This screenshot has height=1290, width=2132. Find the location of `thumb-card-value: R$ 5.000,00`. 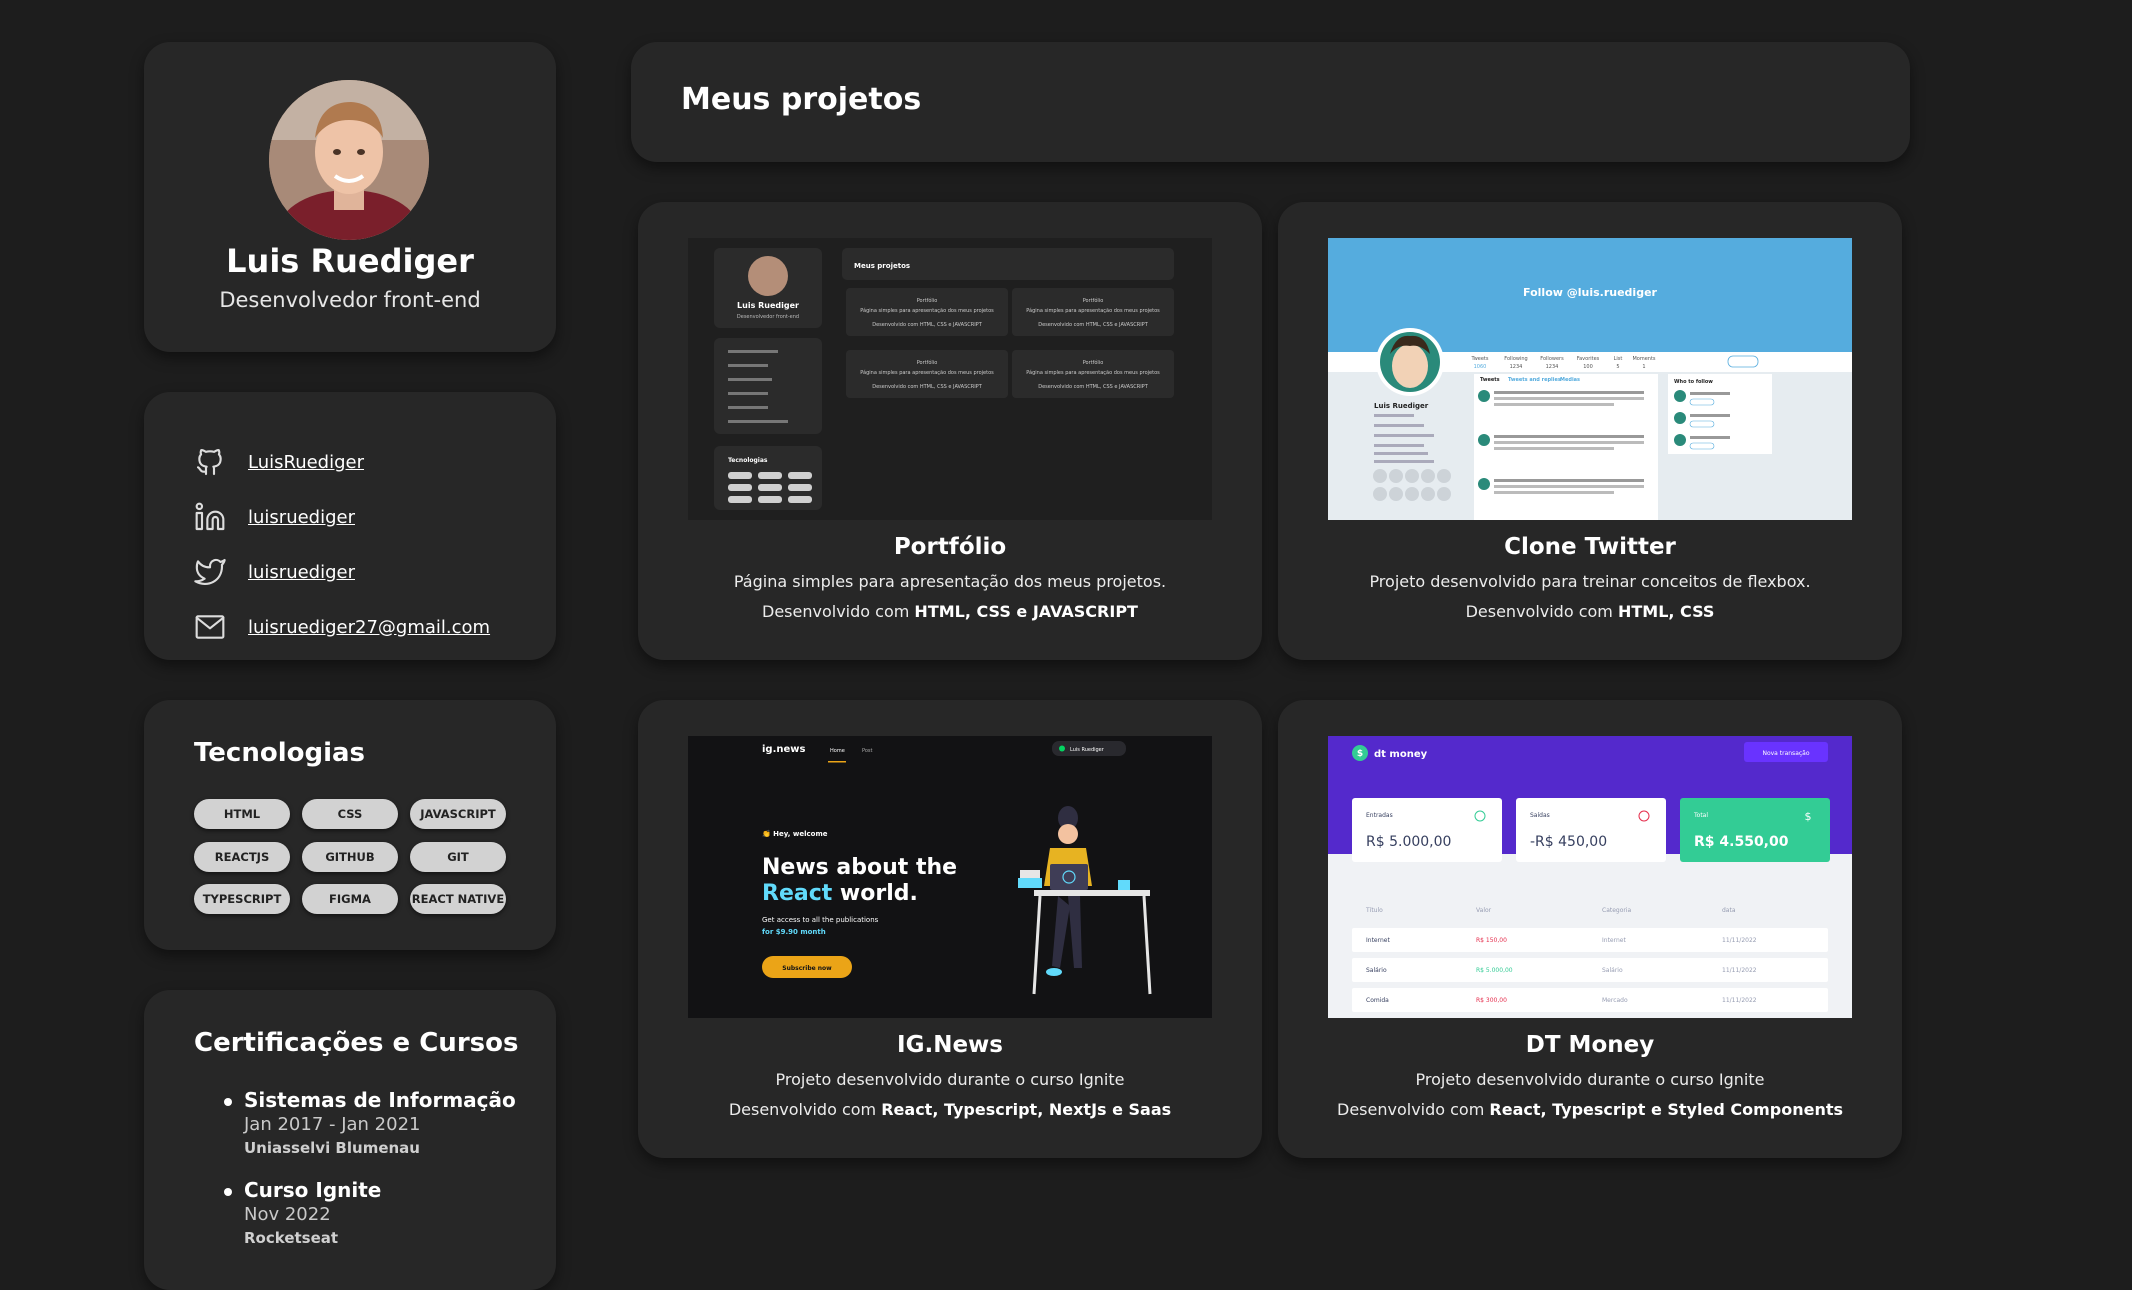

thumb-card-value: R$ 5.000,00 is located at coordinates (1408, 842).